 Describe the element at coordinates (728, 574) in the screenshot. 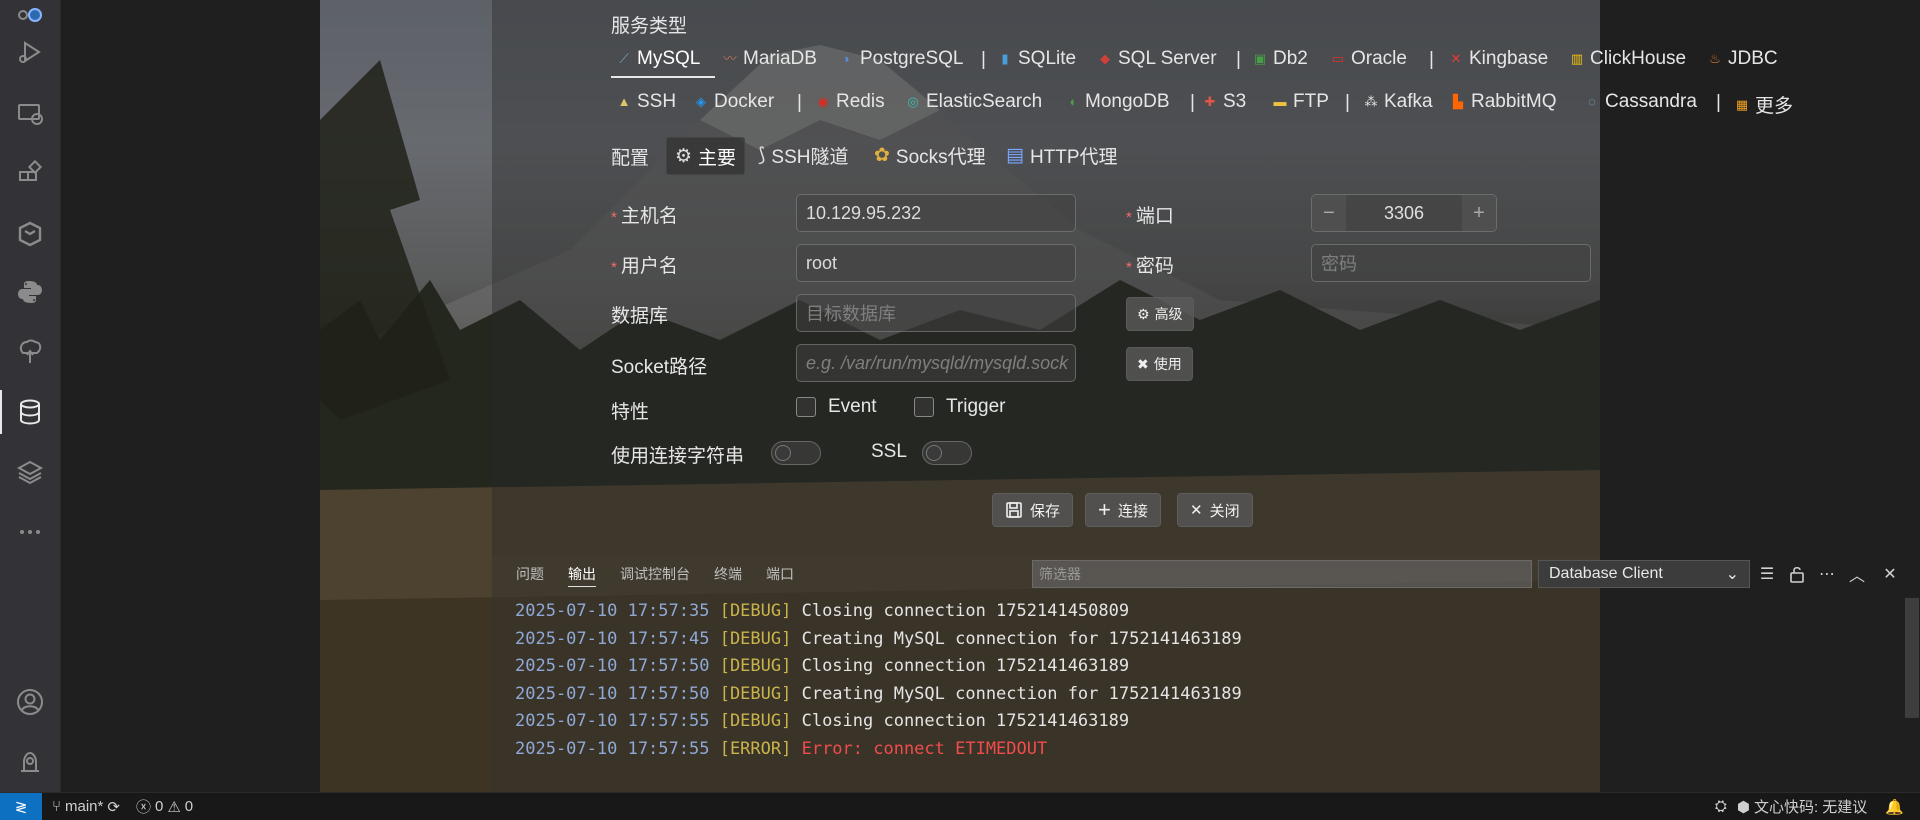

I see `panel-tab: 终端` at that location.